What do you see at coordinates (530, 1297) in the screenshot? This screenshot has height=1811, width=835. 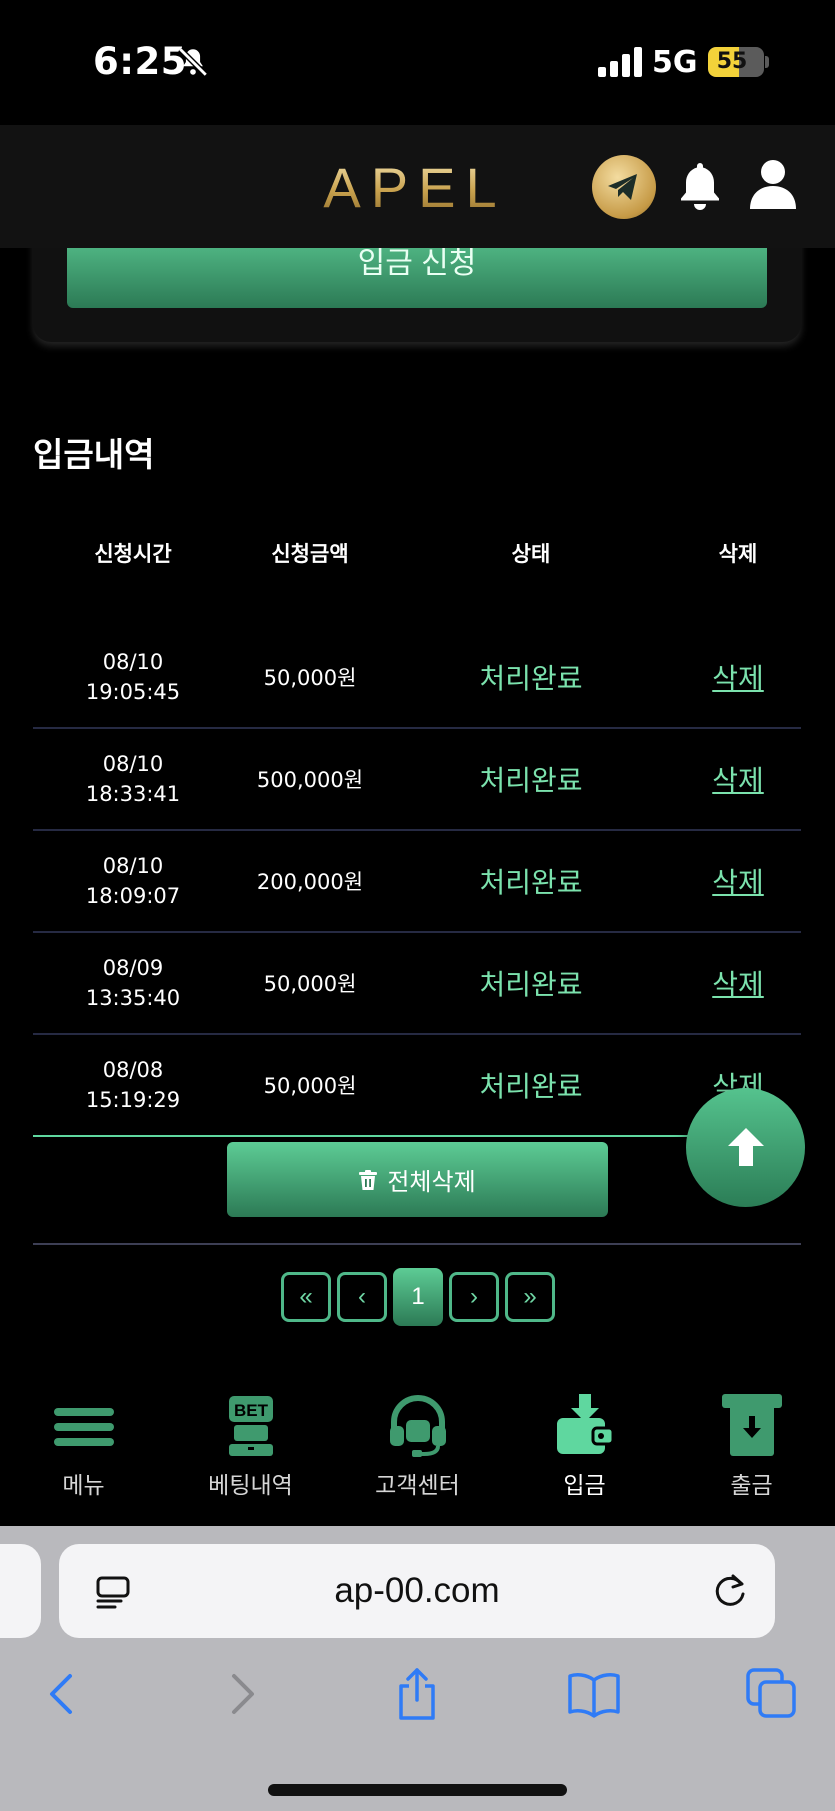 I see `page-last-button: »` at bounding box center [530, 1297].